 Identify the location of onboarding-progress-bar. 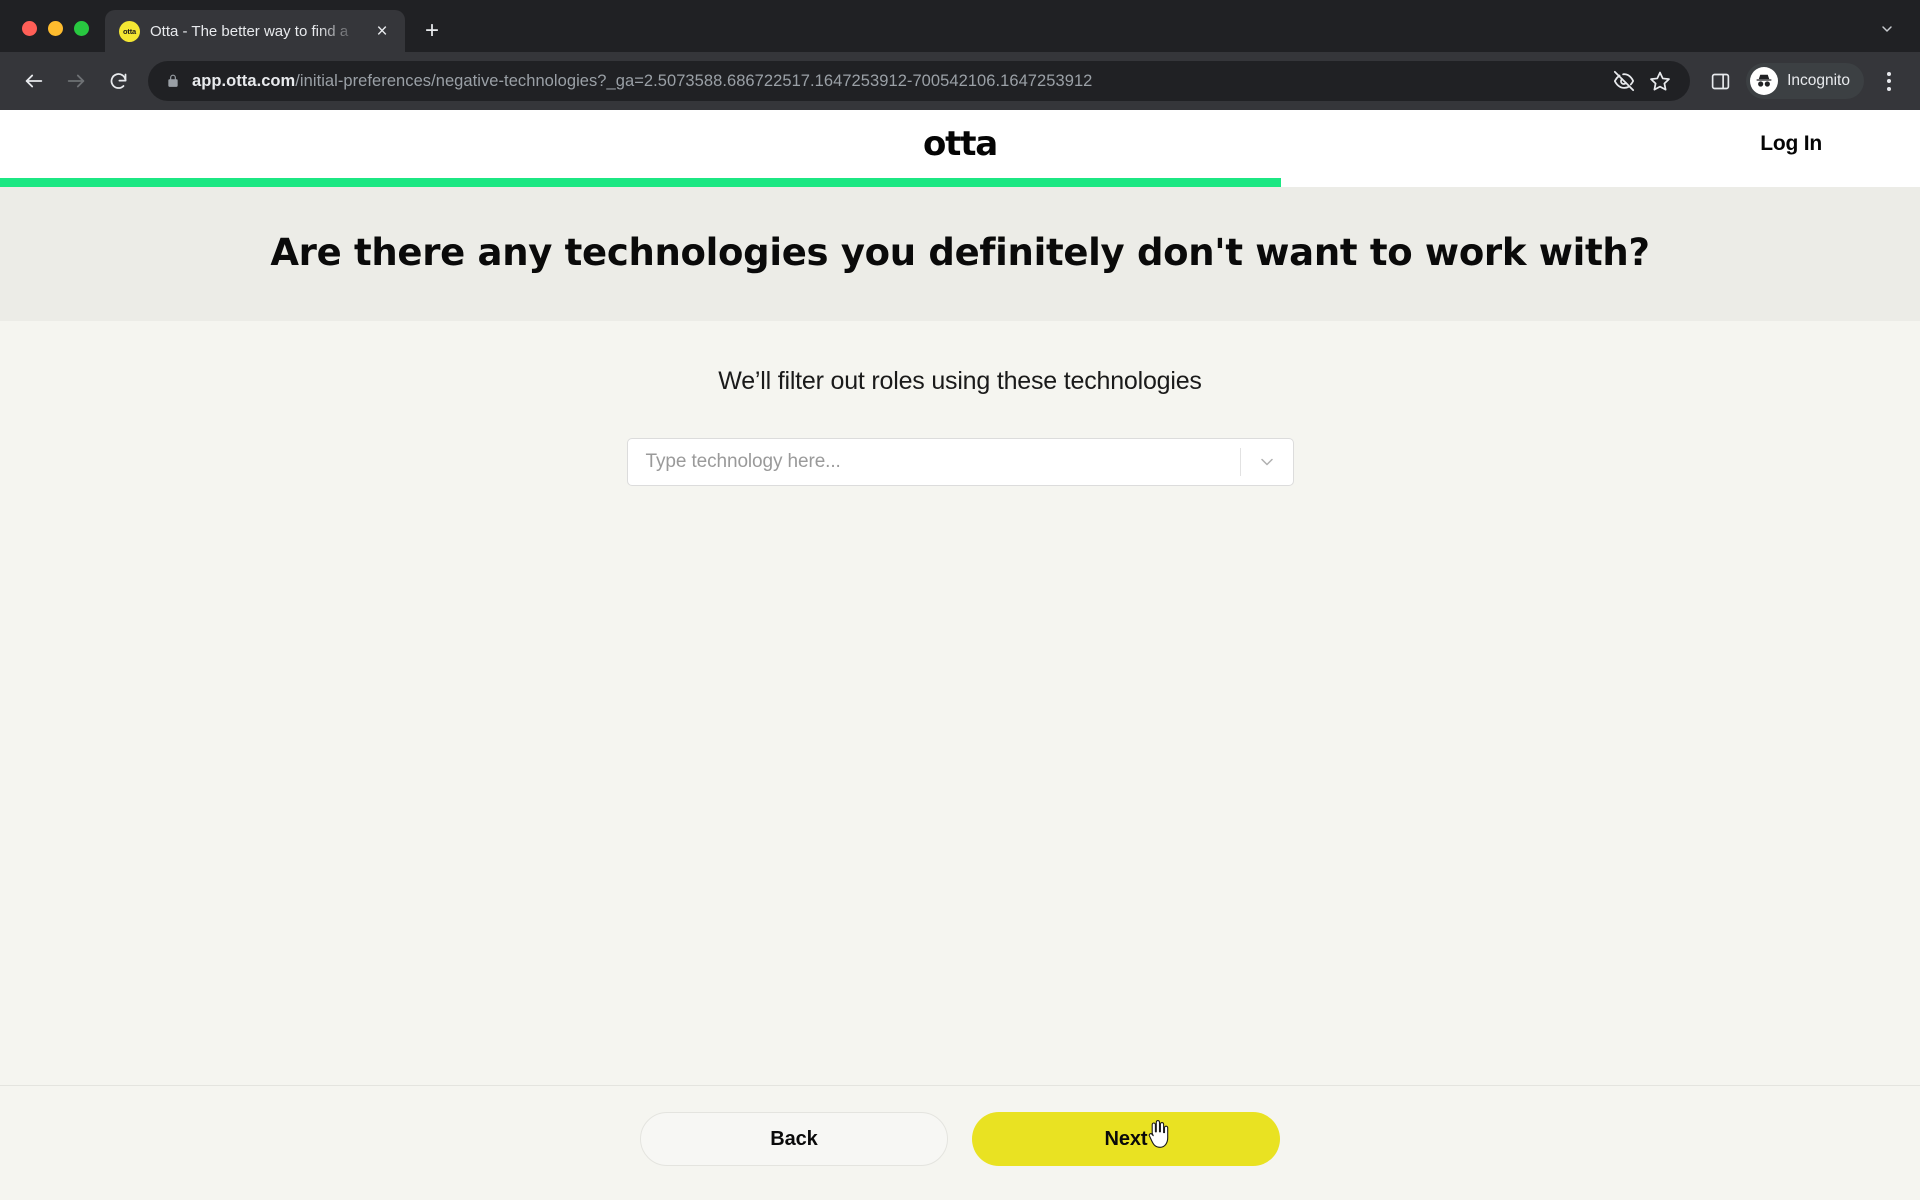
(960, 182).